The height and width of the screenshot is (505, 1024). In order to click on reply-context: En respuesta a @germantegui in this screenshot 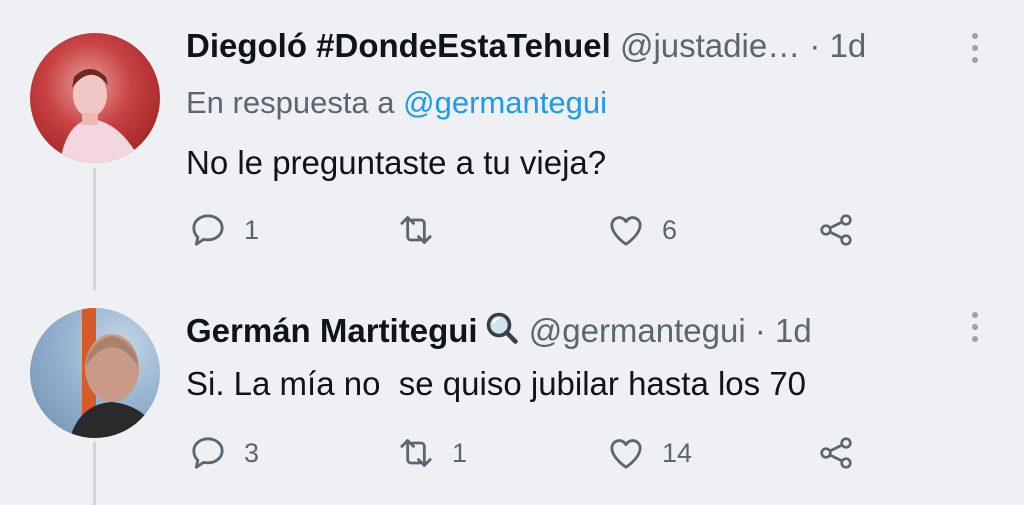, I will do `click(396, 103)`.